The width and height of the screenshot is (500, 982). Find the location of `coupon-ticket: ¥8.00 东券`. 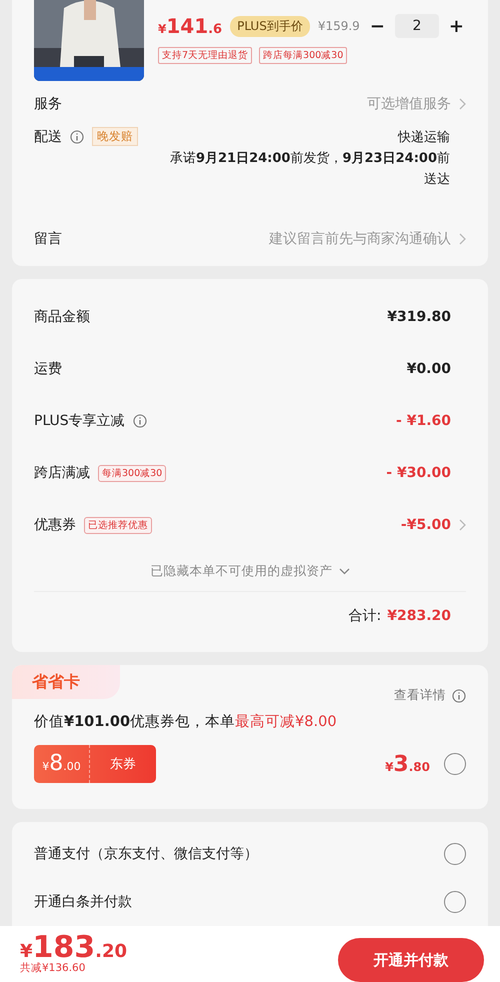

coupon-ticket: ¥8.00 东券 is located at coordinates (95, 764).